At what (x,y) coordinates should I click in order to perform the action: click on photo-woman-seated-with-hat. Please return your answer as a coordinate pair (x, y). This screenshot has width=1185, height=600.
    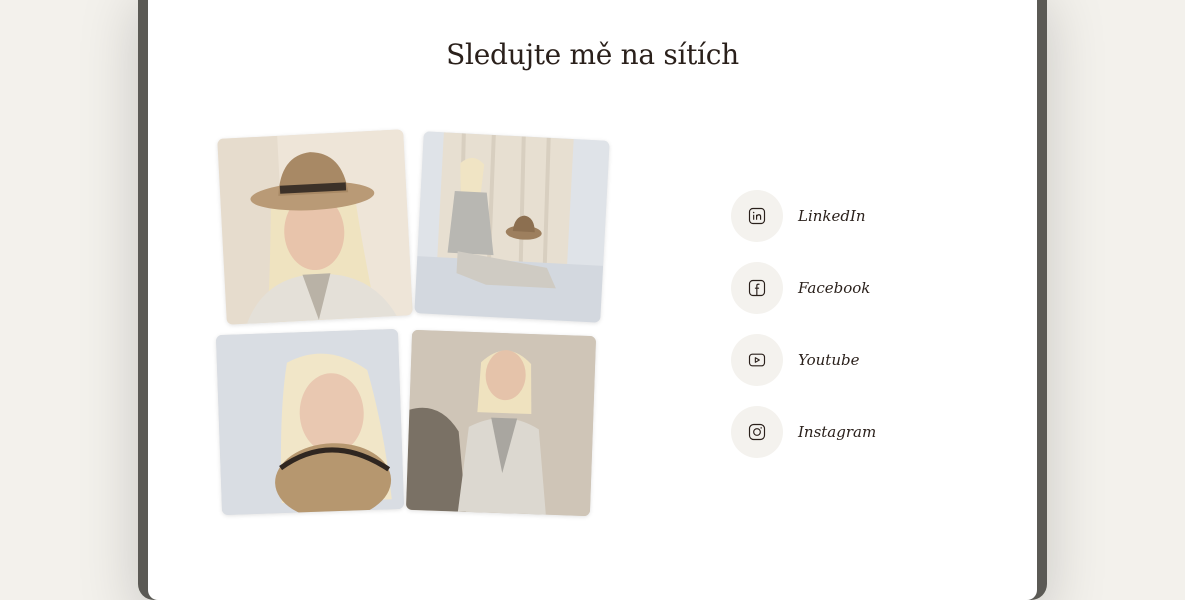
    Looking at the image, I should click on (512, 227).